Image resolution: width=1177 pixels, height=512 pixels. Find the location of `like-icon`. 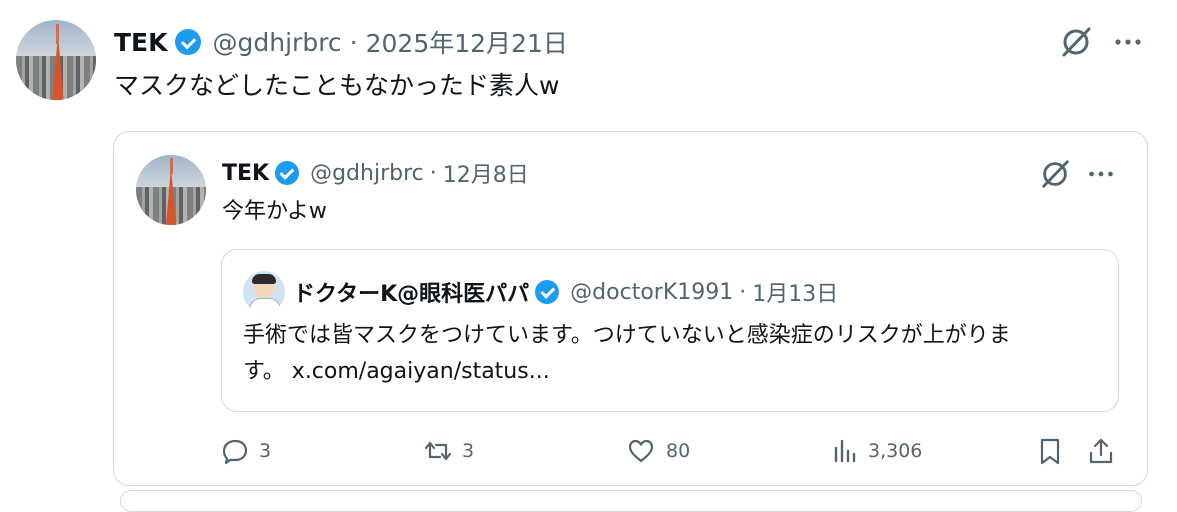

like-icon is located at coordinates (641, 451).